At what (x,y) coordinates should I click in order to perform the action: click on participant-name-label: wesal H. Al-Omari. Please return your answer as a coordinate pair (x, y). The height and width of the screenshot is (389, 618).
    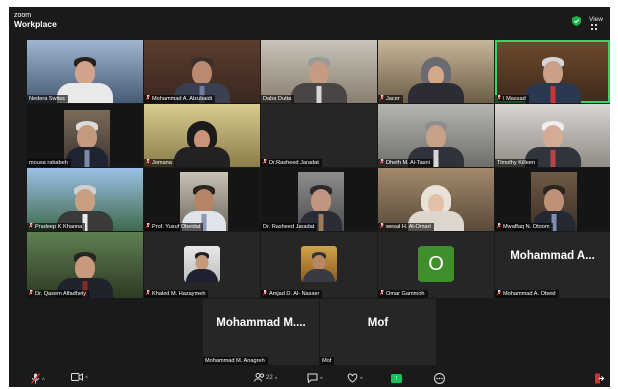
    Looking at the image, I should click on (406, 227).